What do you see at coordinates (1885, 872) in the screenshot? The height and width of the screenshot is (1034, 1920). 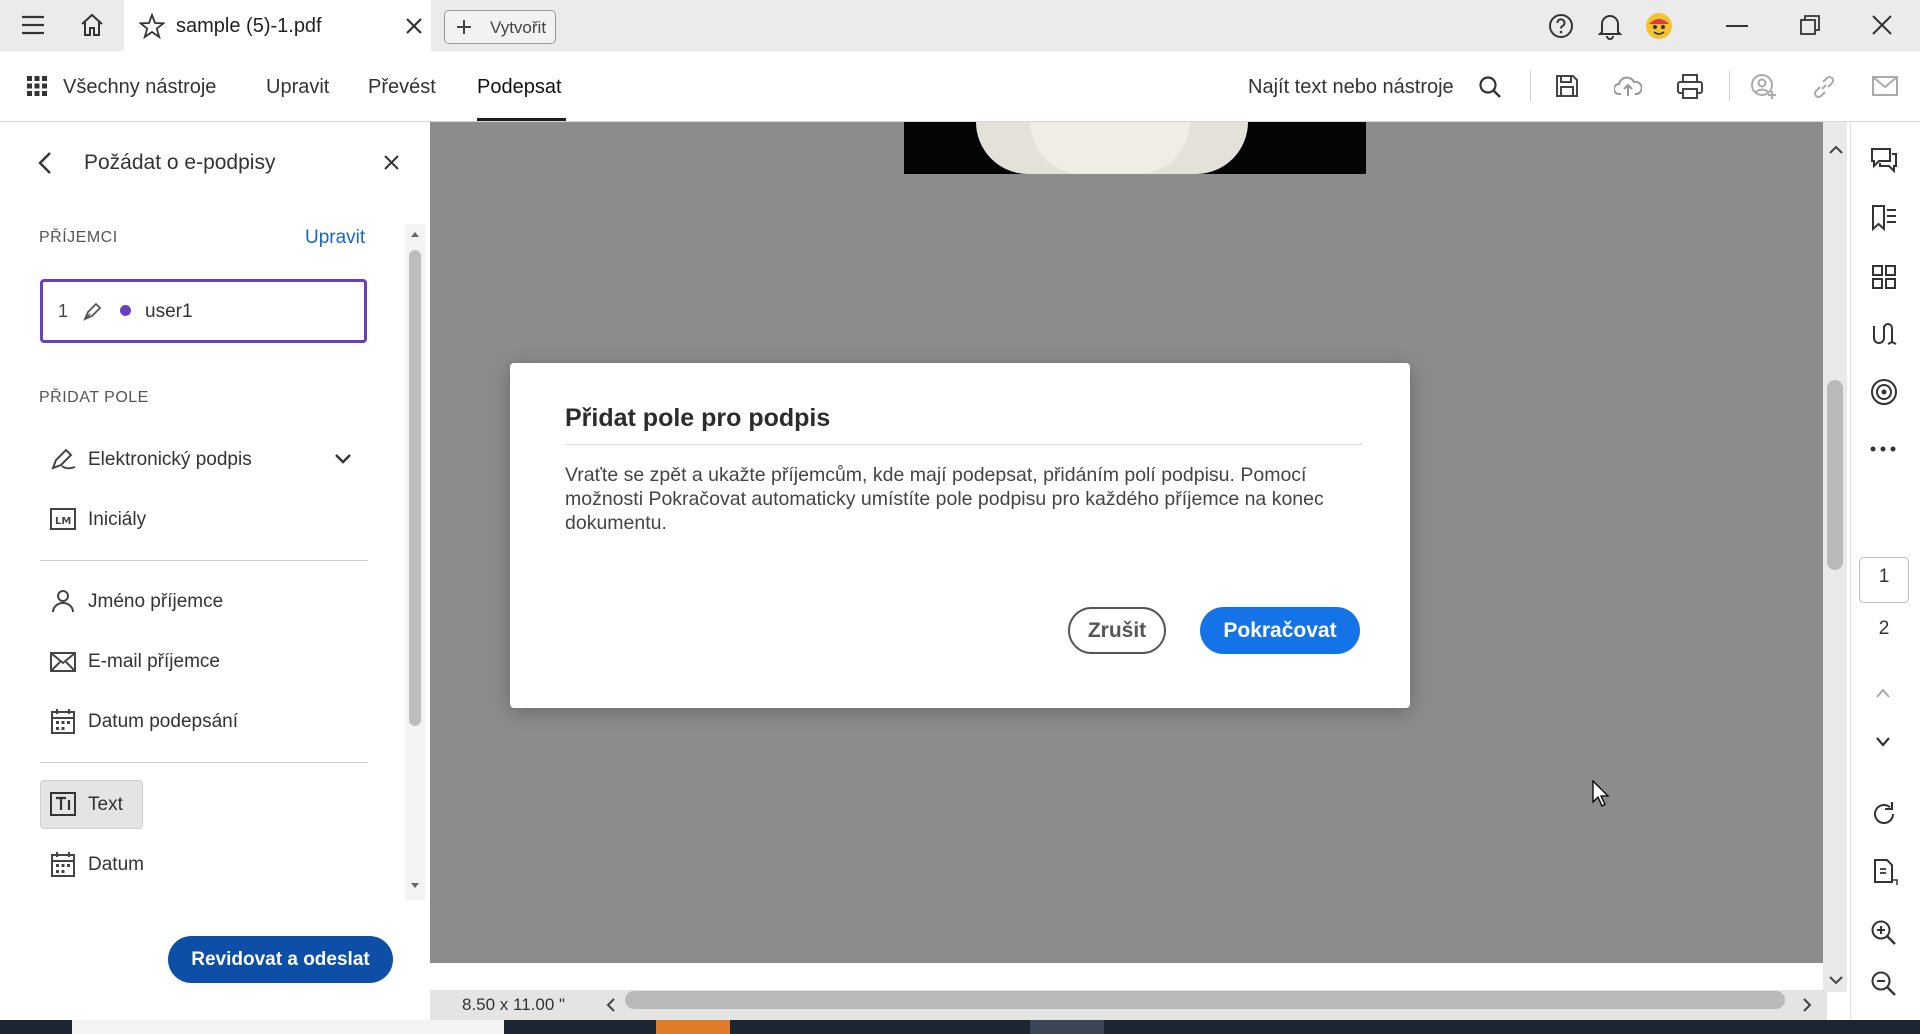 I see `page-fit-icon` at bounding box center [1885, 872].